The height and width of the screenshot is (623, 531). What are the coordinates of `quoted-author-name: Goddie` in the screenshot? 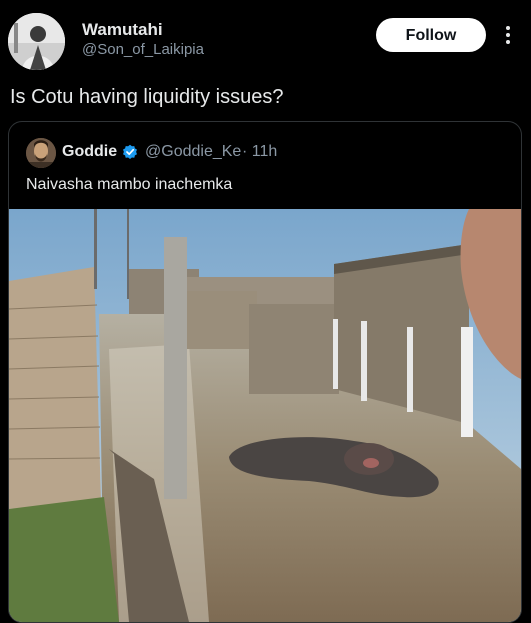 It's located at (89, 152).